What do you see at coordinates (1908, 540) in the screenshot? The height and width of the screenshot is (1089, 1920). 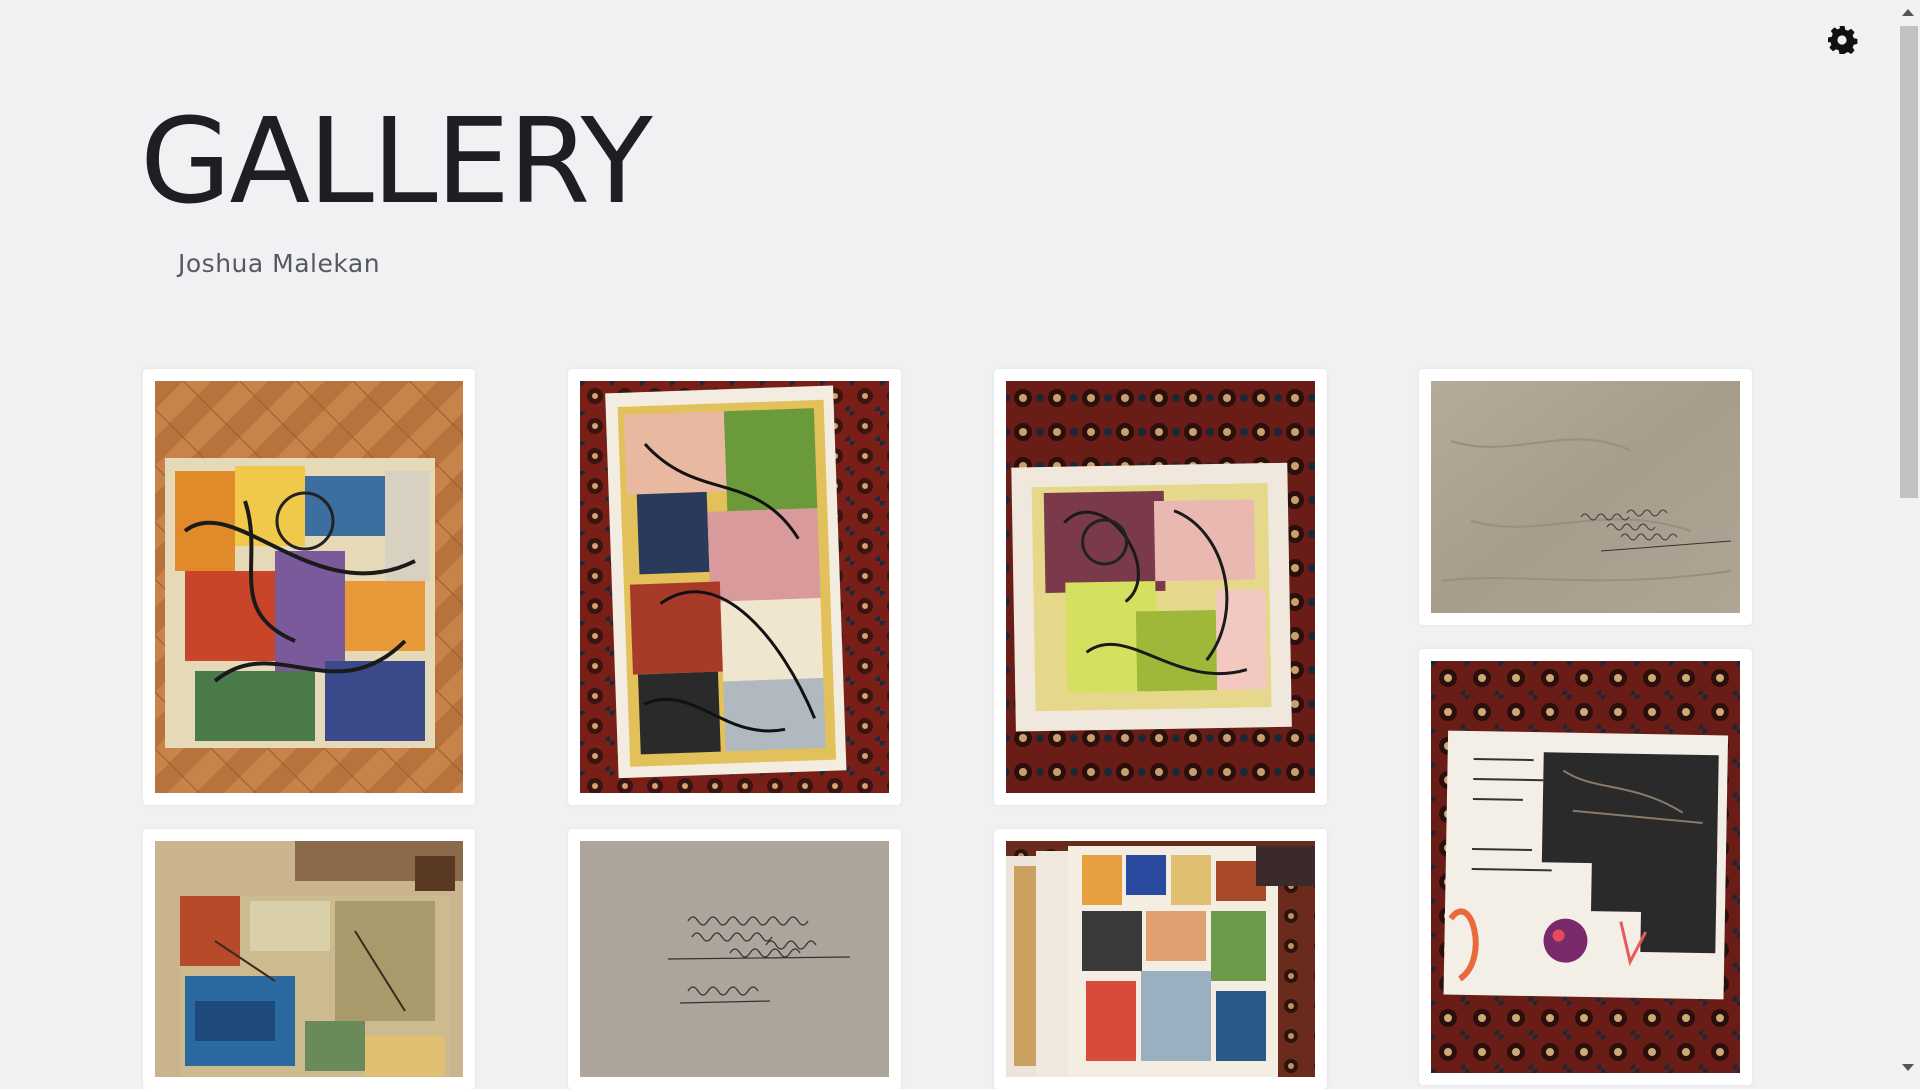 I see `vertical-scrollbar` at bounding box center [1908, 540].